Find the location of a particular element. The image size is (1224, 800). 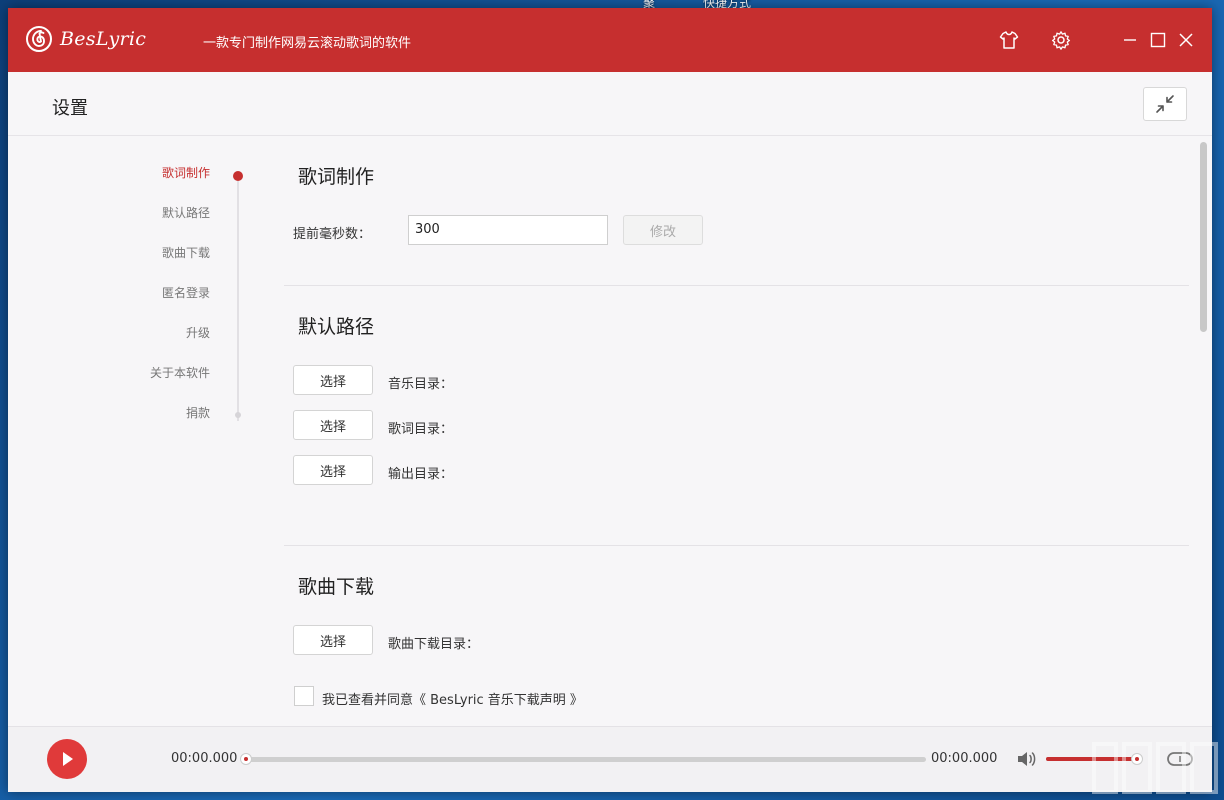

nav-active-marker is located at coordinates (238, 176).